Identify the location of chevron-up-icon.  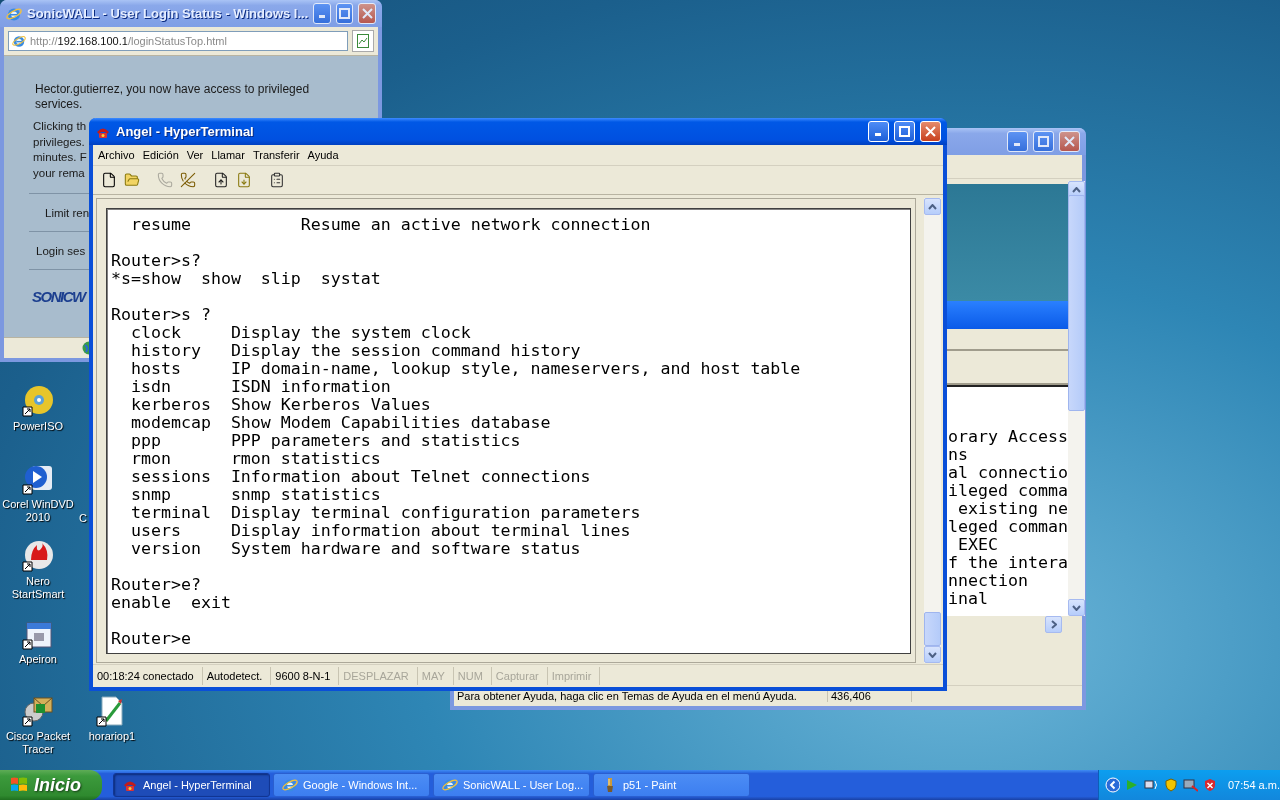
(1076, 189).